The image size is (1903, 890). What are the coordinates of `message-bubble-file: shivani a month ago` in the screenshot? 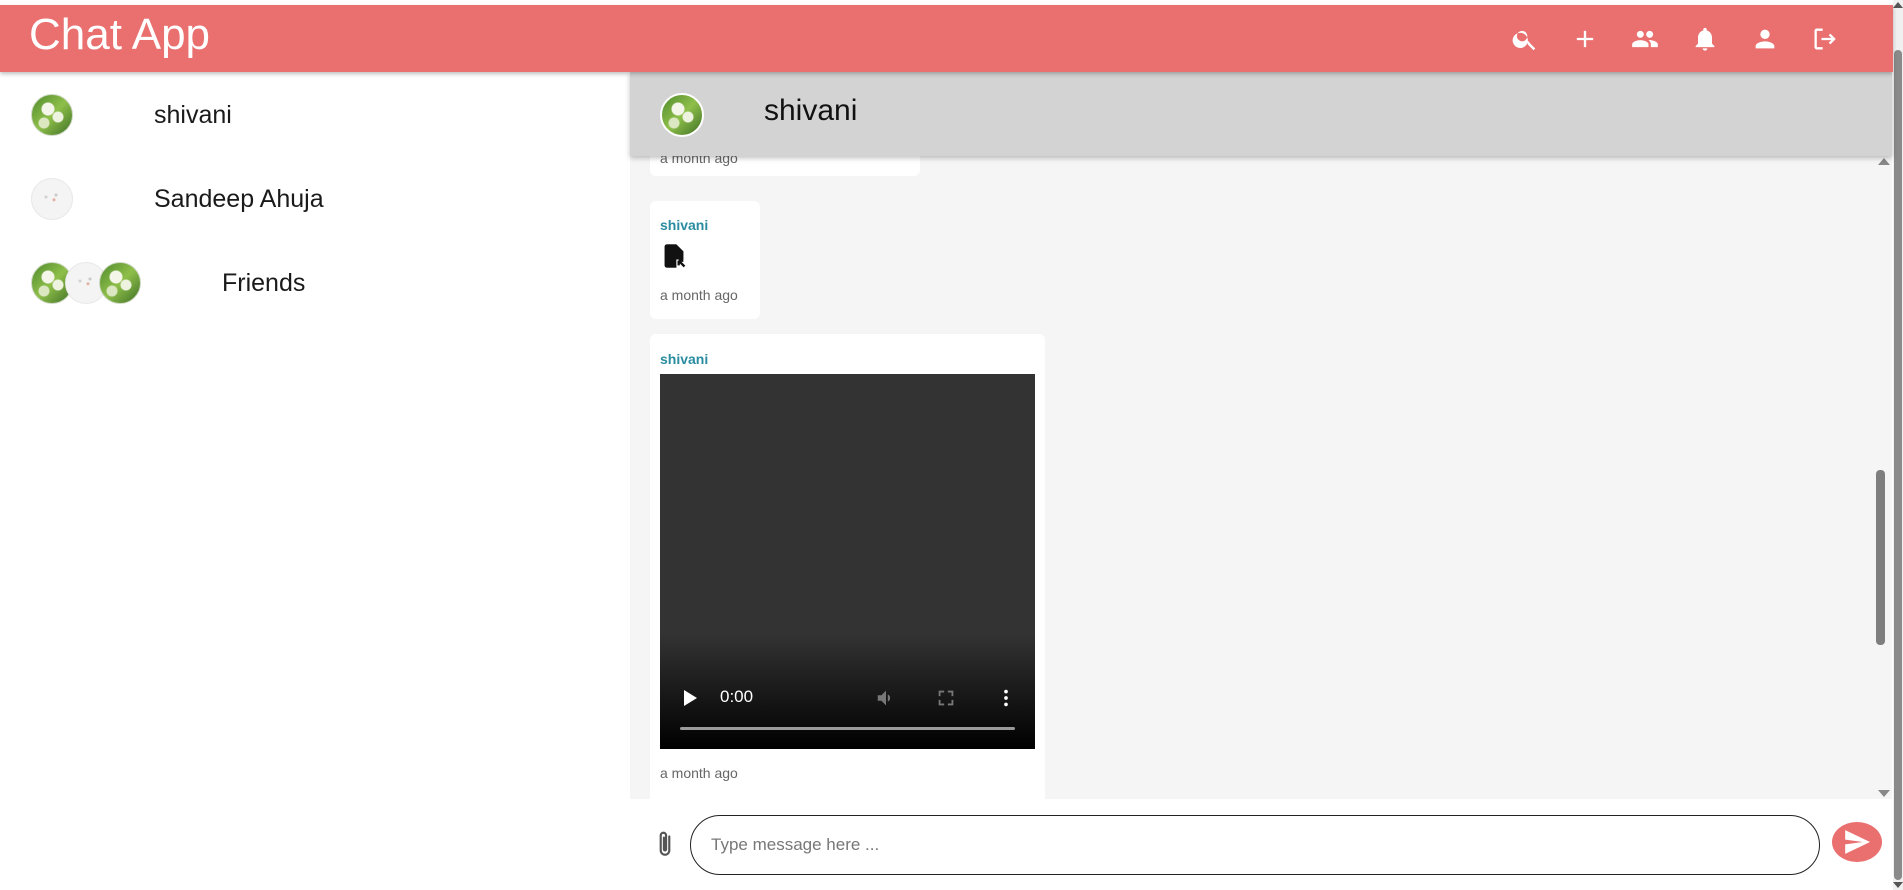 It's located at (705, 260).